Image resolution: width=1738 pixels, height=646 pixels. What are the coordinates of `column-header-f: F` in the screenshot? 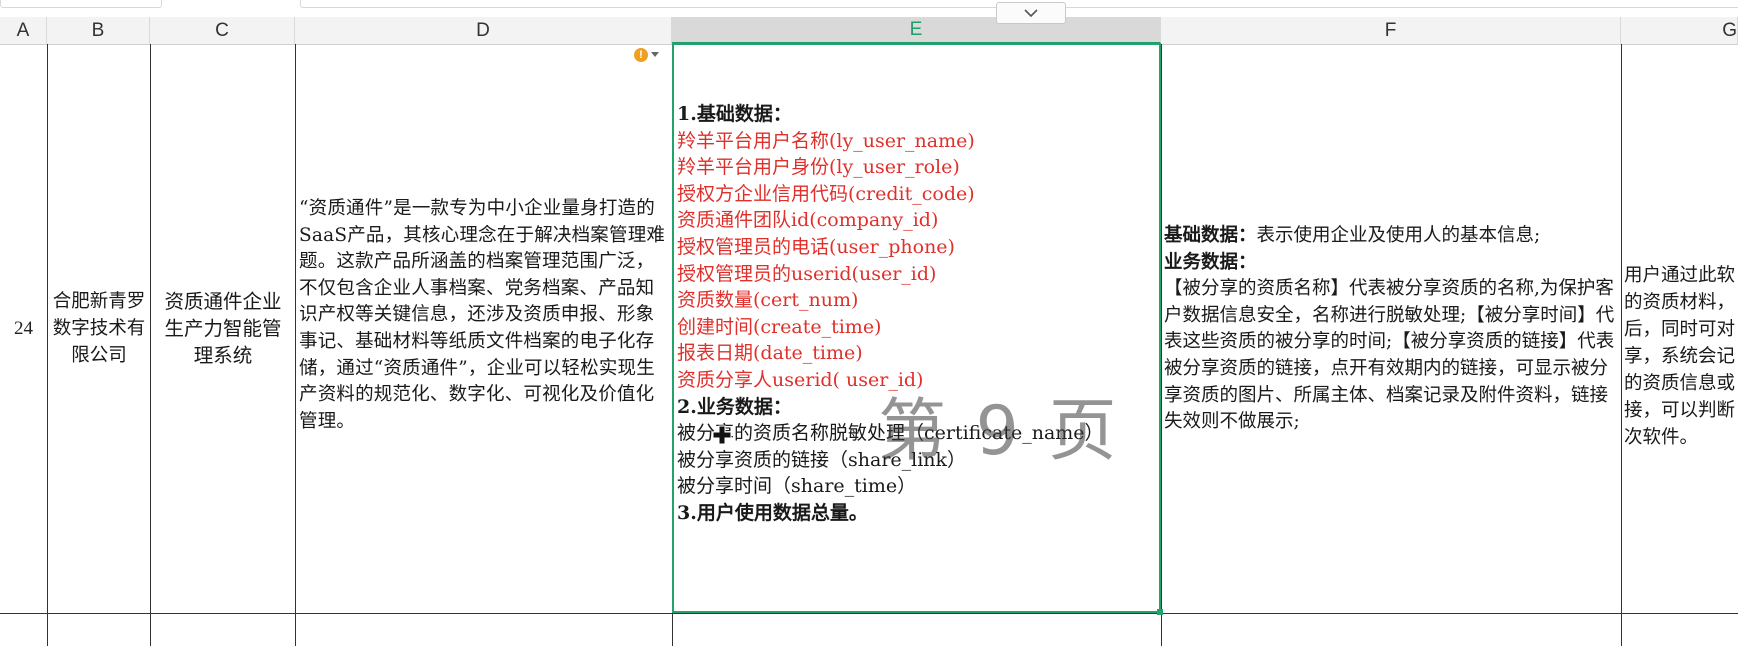 It's located at (1391, 30).